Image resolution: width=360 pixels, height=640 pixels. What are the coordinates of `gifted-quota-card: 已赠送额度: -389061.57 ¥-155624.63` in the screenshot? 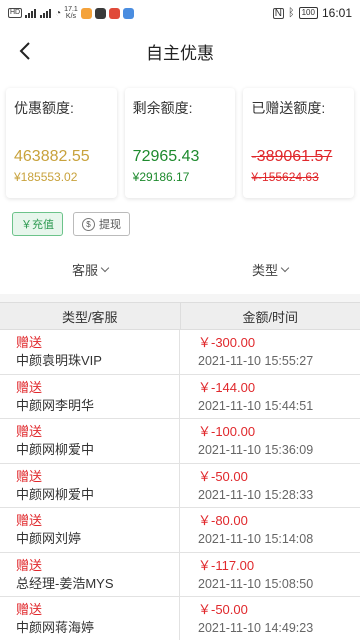 It's located at (299, 143).